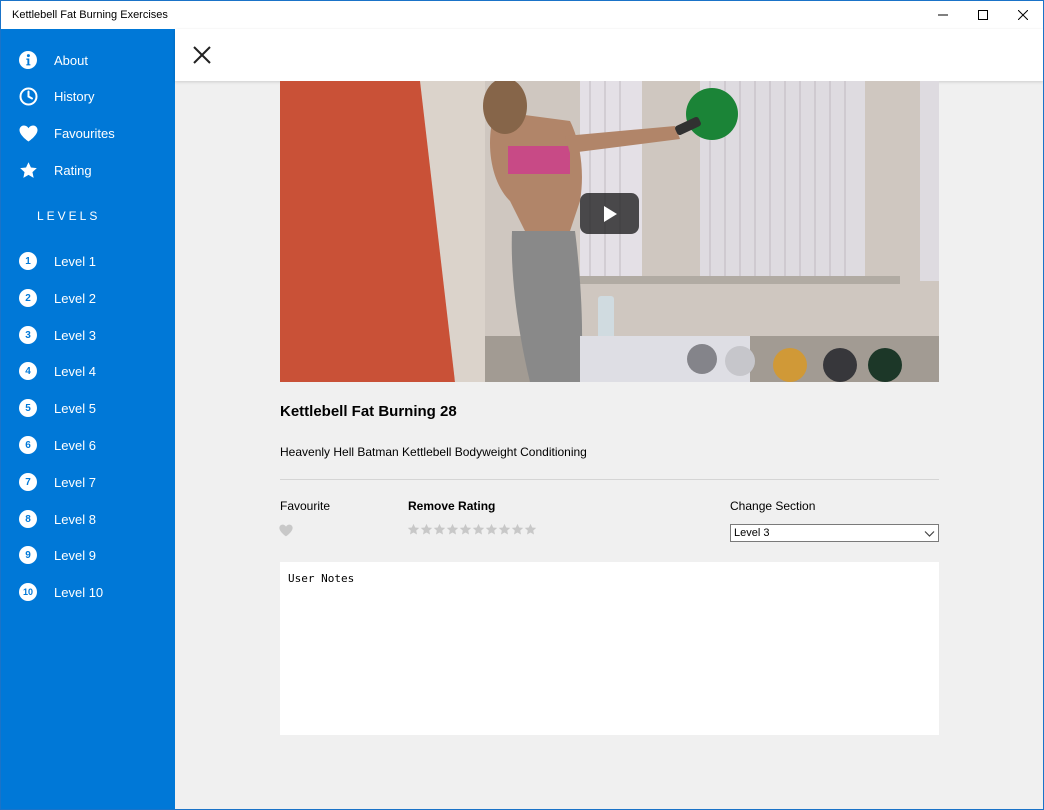  I want to click on window-title: Kettlebell Fat Burning Exercises, so click(90, 15).